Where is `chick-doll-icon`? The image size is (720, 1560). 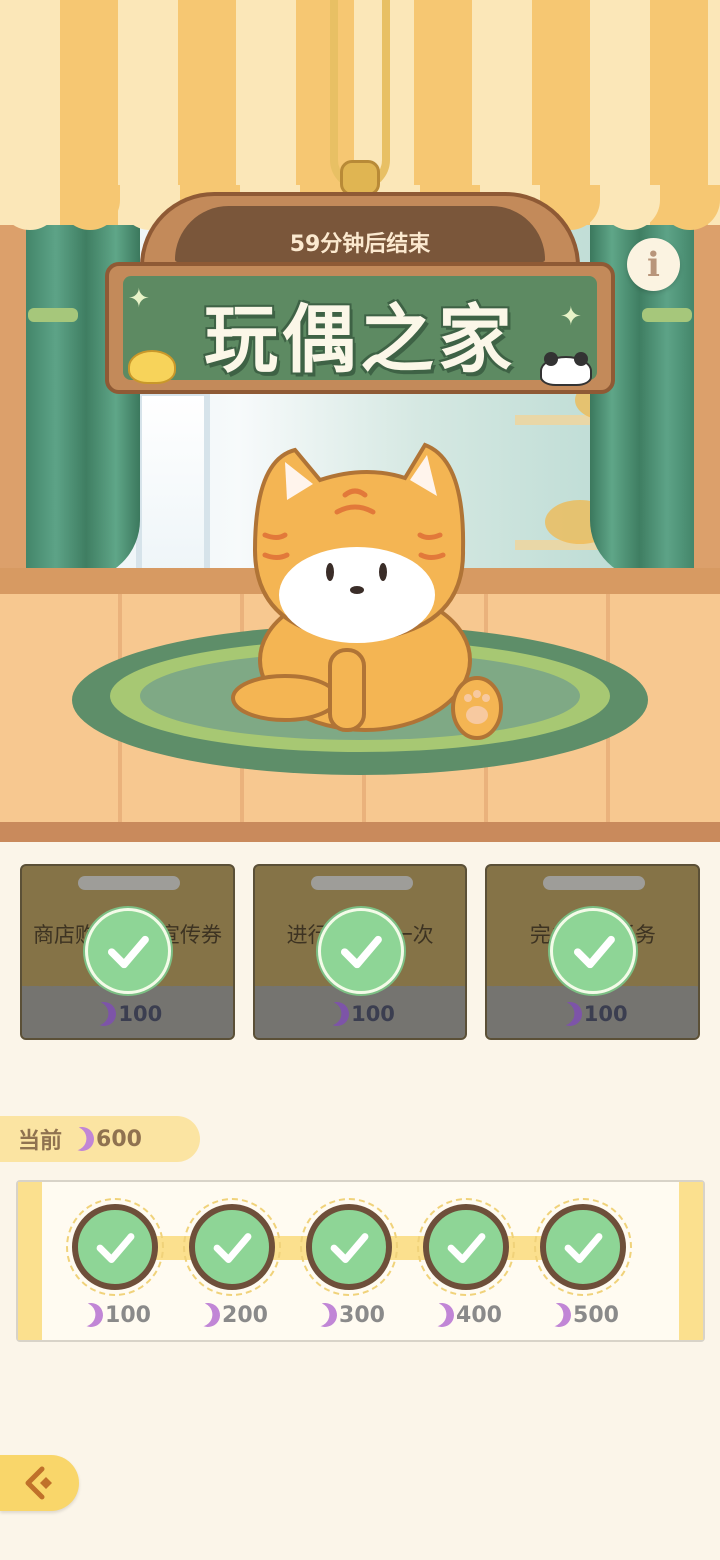 chick-doll-icon is located at coordinates (152, 367).